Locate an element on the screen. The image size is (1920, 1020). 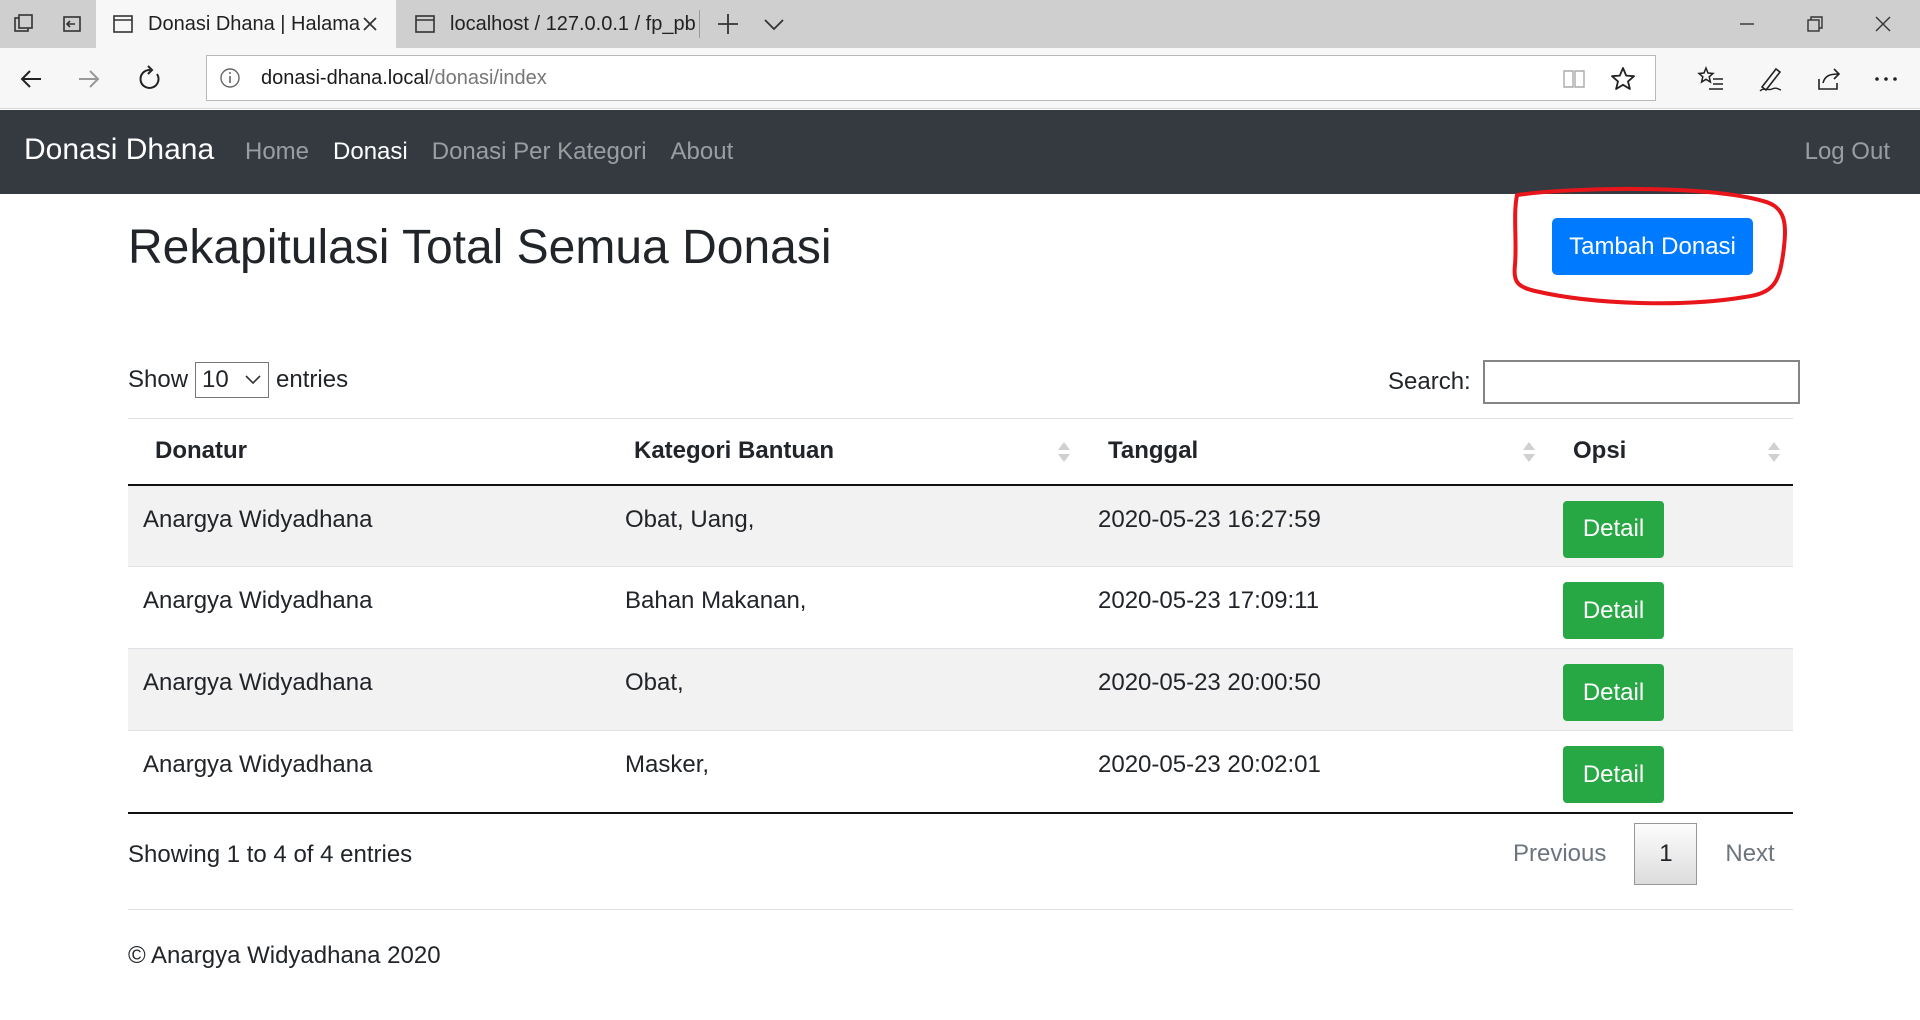
pen-notes-icon is located at coordinates (1770, 79).